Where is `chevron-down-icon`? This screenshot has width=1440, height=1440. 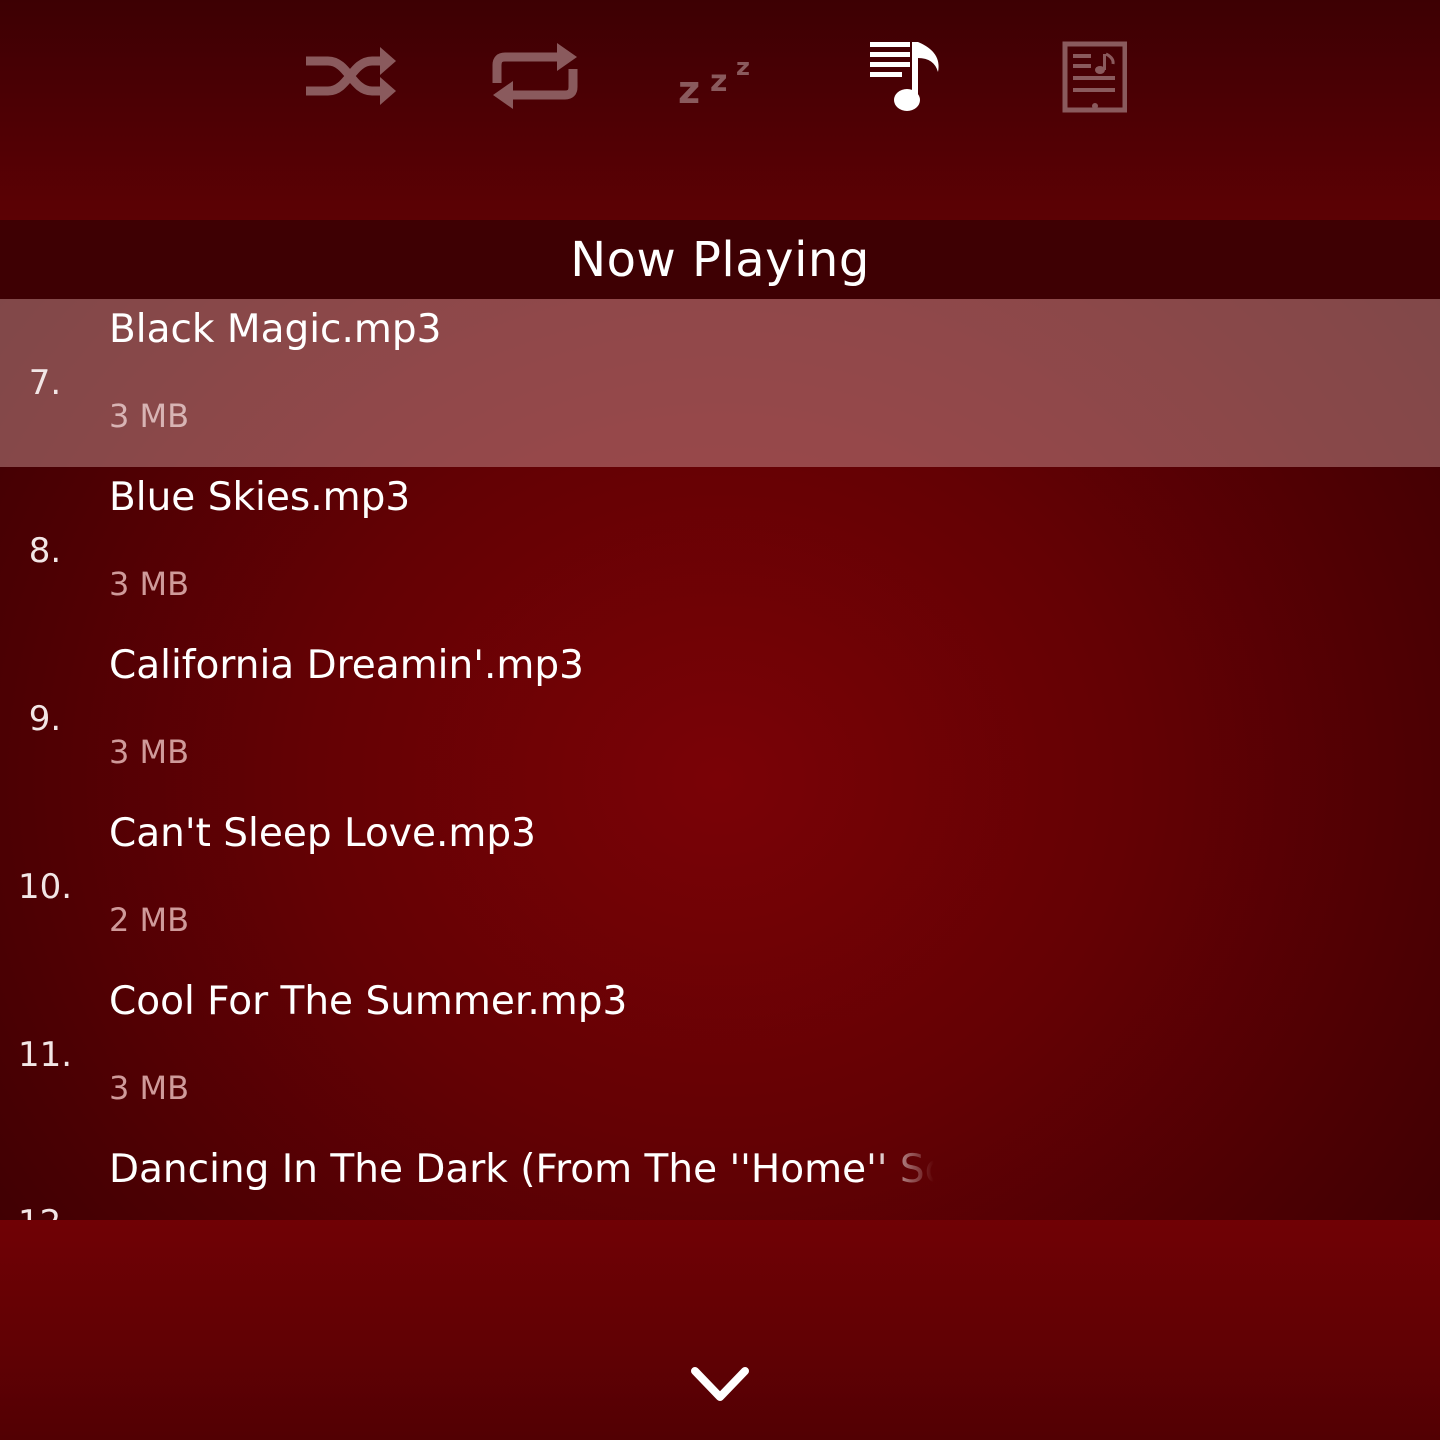
chevron-down-icon is located at coordinates (720, 1384).